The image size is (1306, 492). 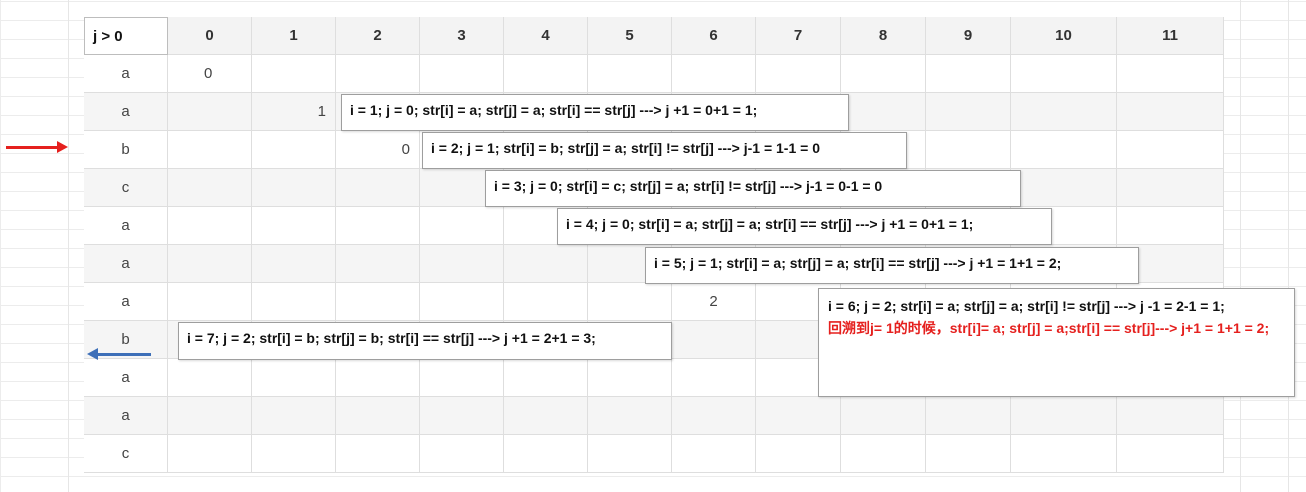 What do you see at coordinates (126, 36) in the screenshot?
I see `corner-cell: j > 0` at bounding box center [126, 36].